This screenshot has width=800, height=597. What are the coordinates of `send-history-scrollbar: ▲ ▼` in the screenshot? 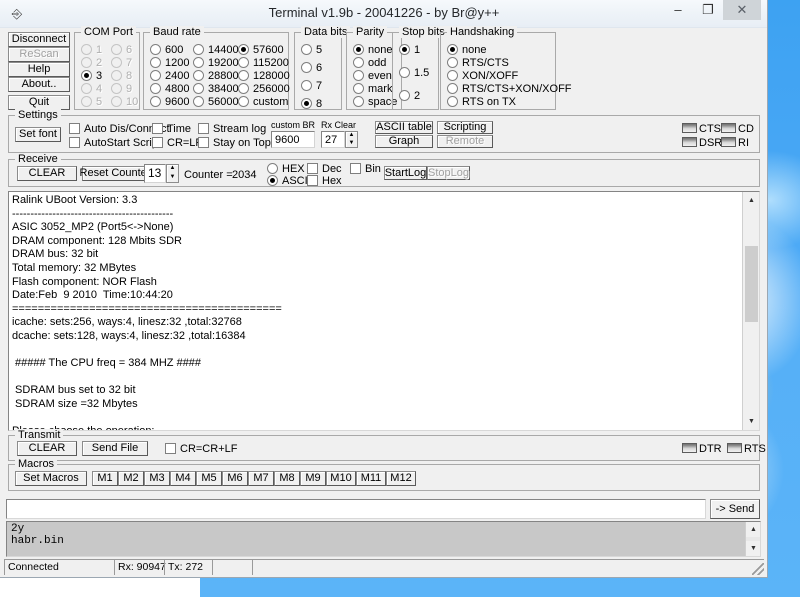 It's located at (752, 539).